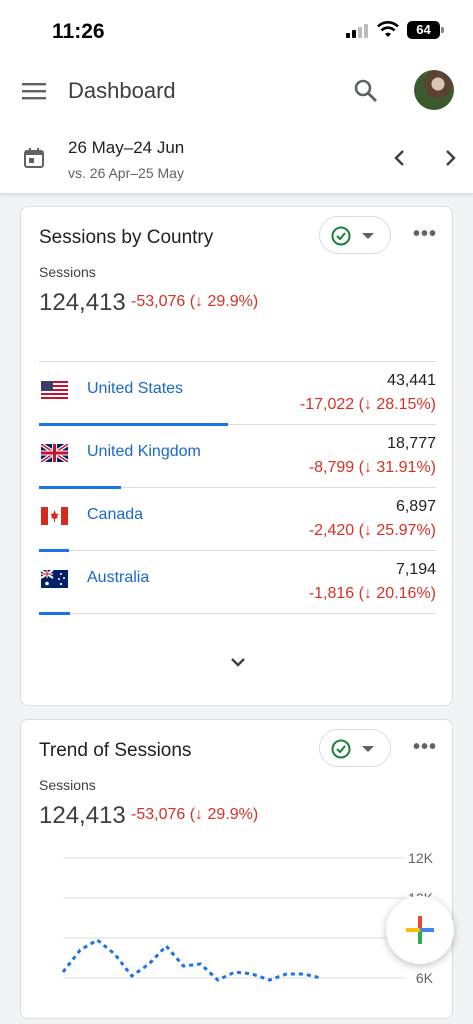  What do you see at coordinates (54, 579) in the screenshot?
I see `australia-flag-icon` at bounding box center [54, 579].